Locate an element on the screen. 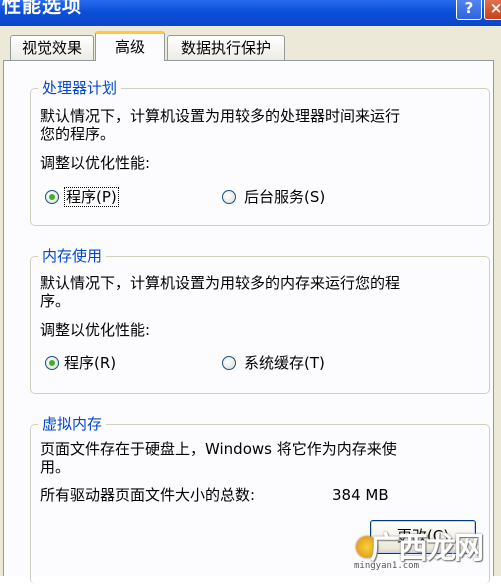 Image resolution: width=501 pixels, height=584 pixels. option-shortcut: (S) is located at coordinates (315, 197).